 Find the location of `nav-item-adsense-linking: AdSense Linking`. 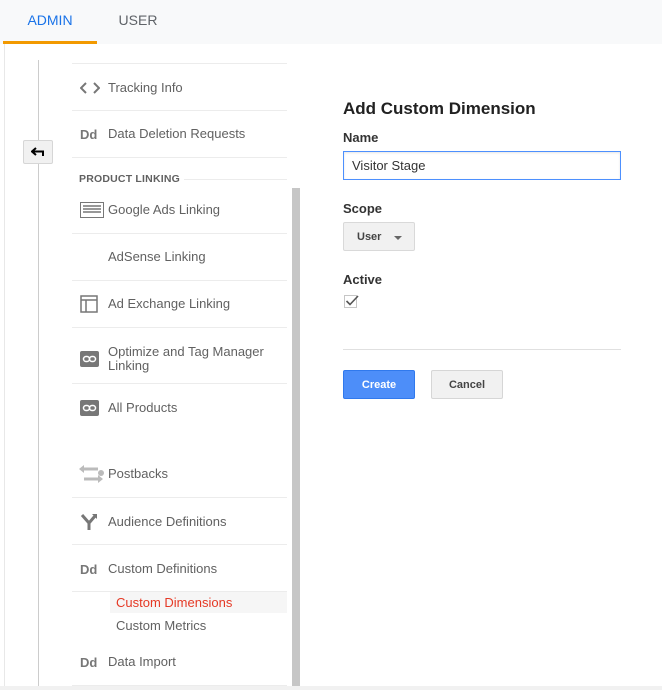

nav-item-adsense-linking: AdSense Linking is located at coordinates (179, 257).